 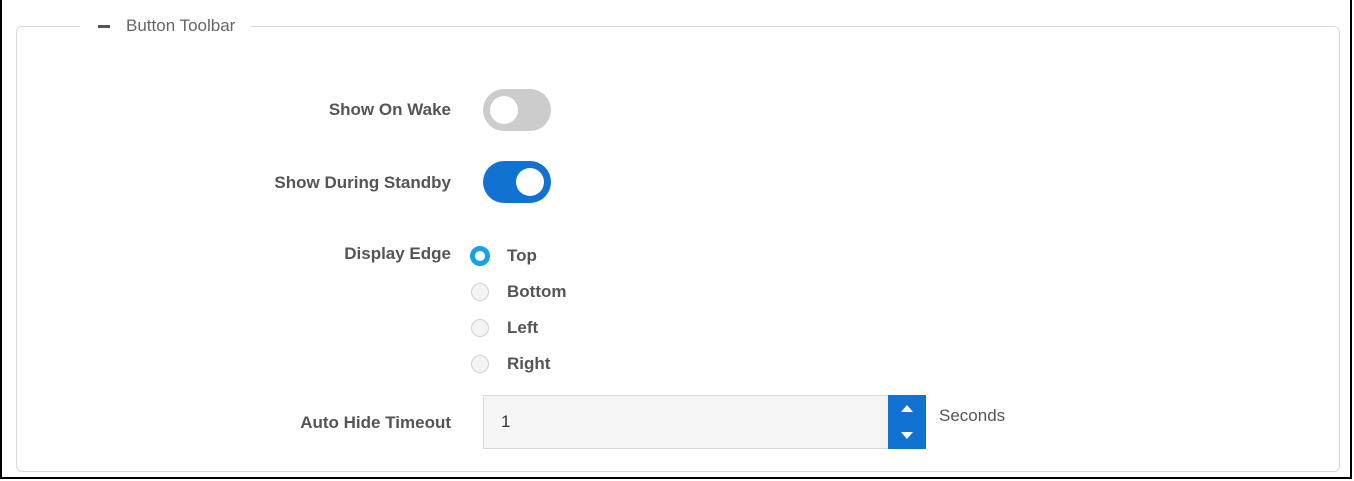 I want to click on decrement-button, so click(x=907, y=435).